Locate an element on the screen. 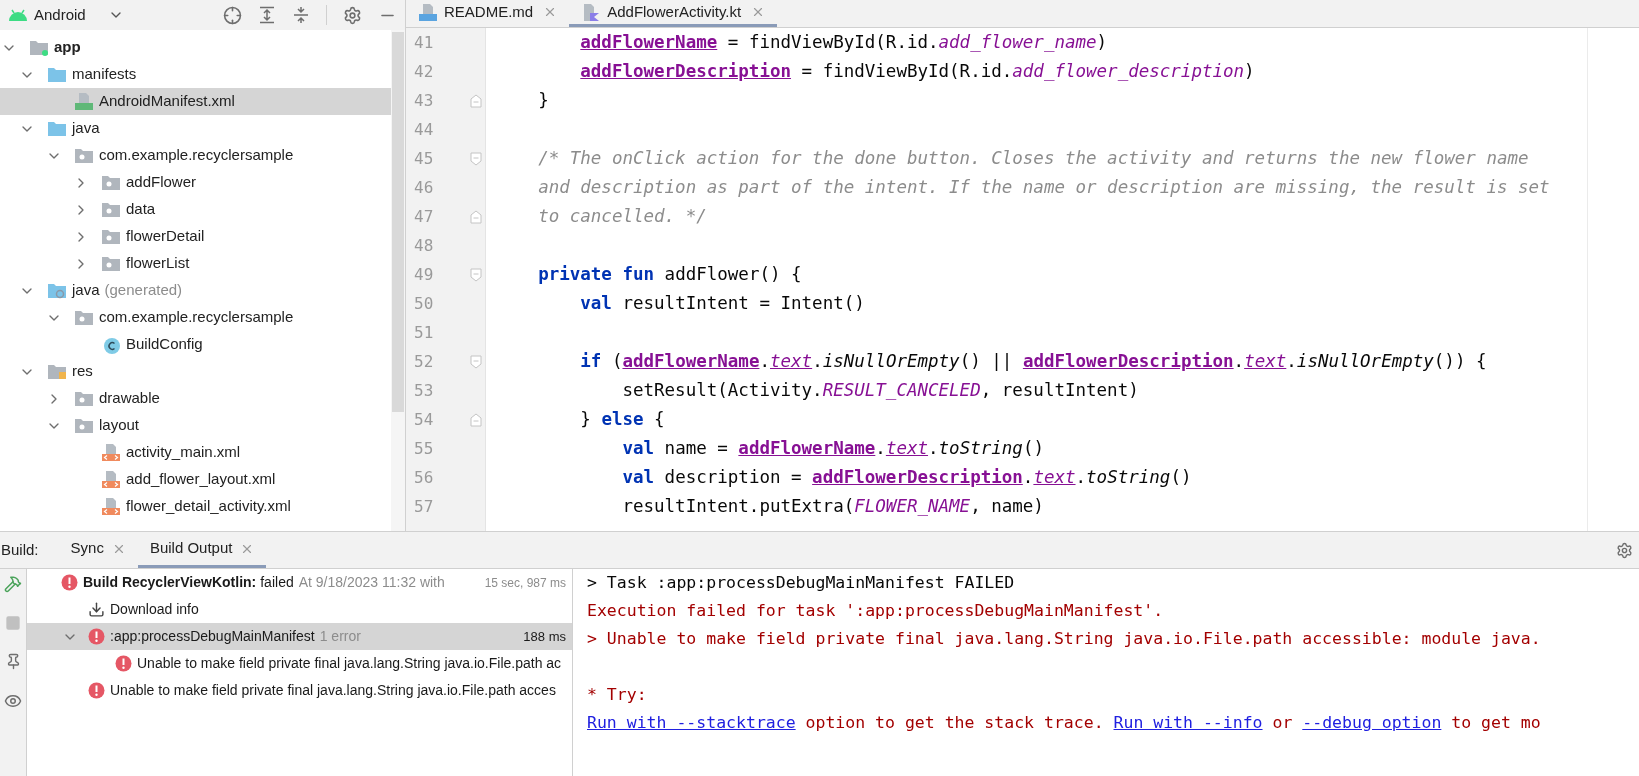 The width and height of the screenshot is (1639, 776). line-number: 52 is located at coordinates (424, 361).